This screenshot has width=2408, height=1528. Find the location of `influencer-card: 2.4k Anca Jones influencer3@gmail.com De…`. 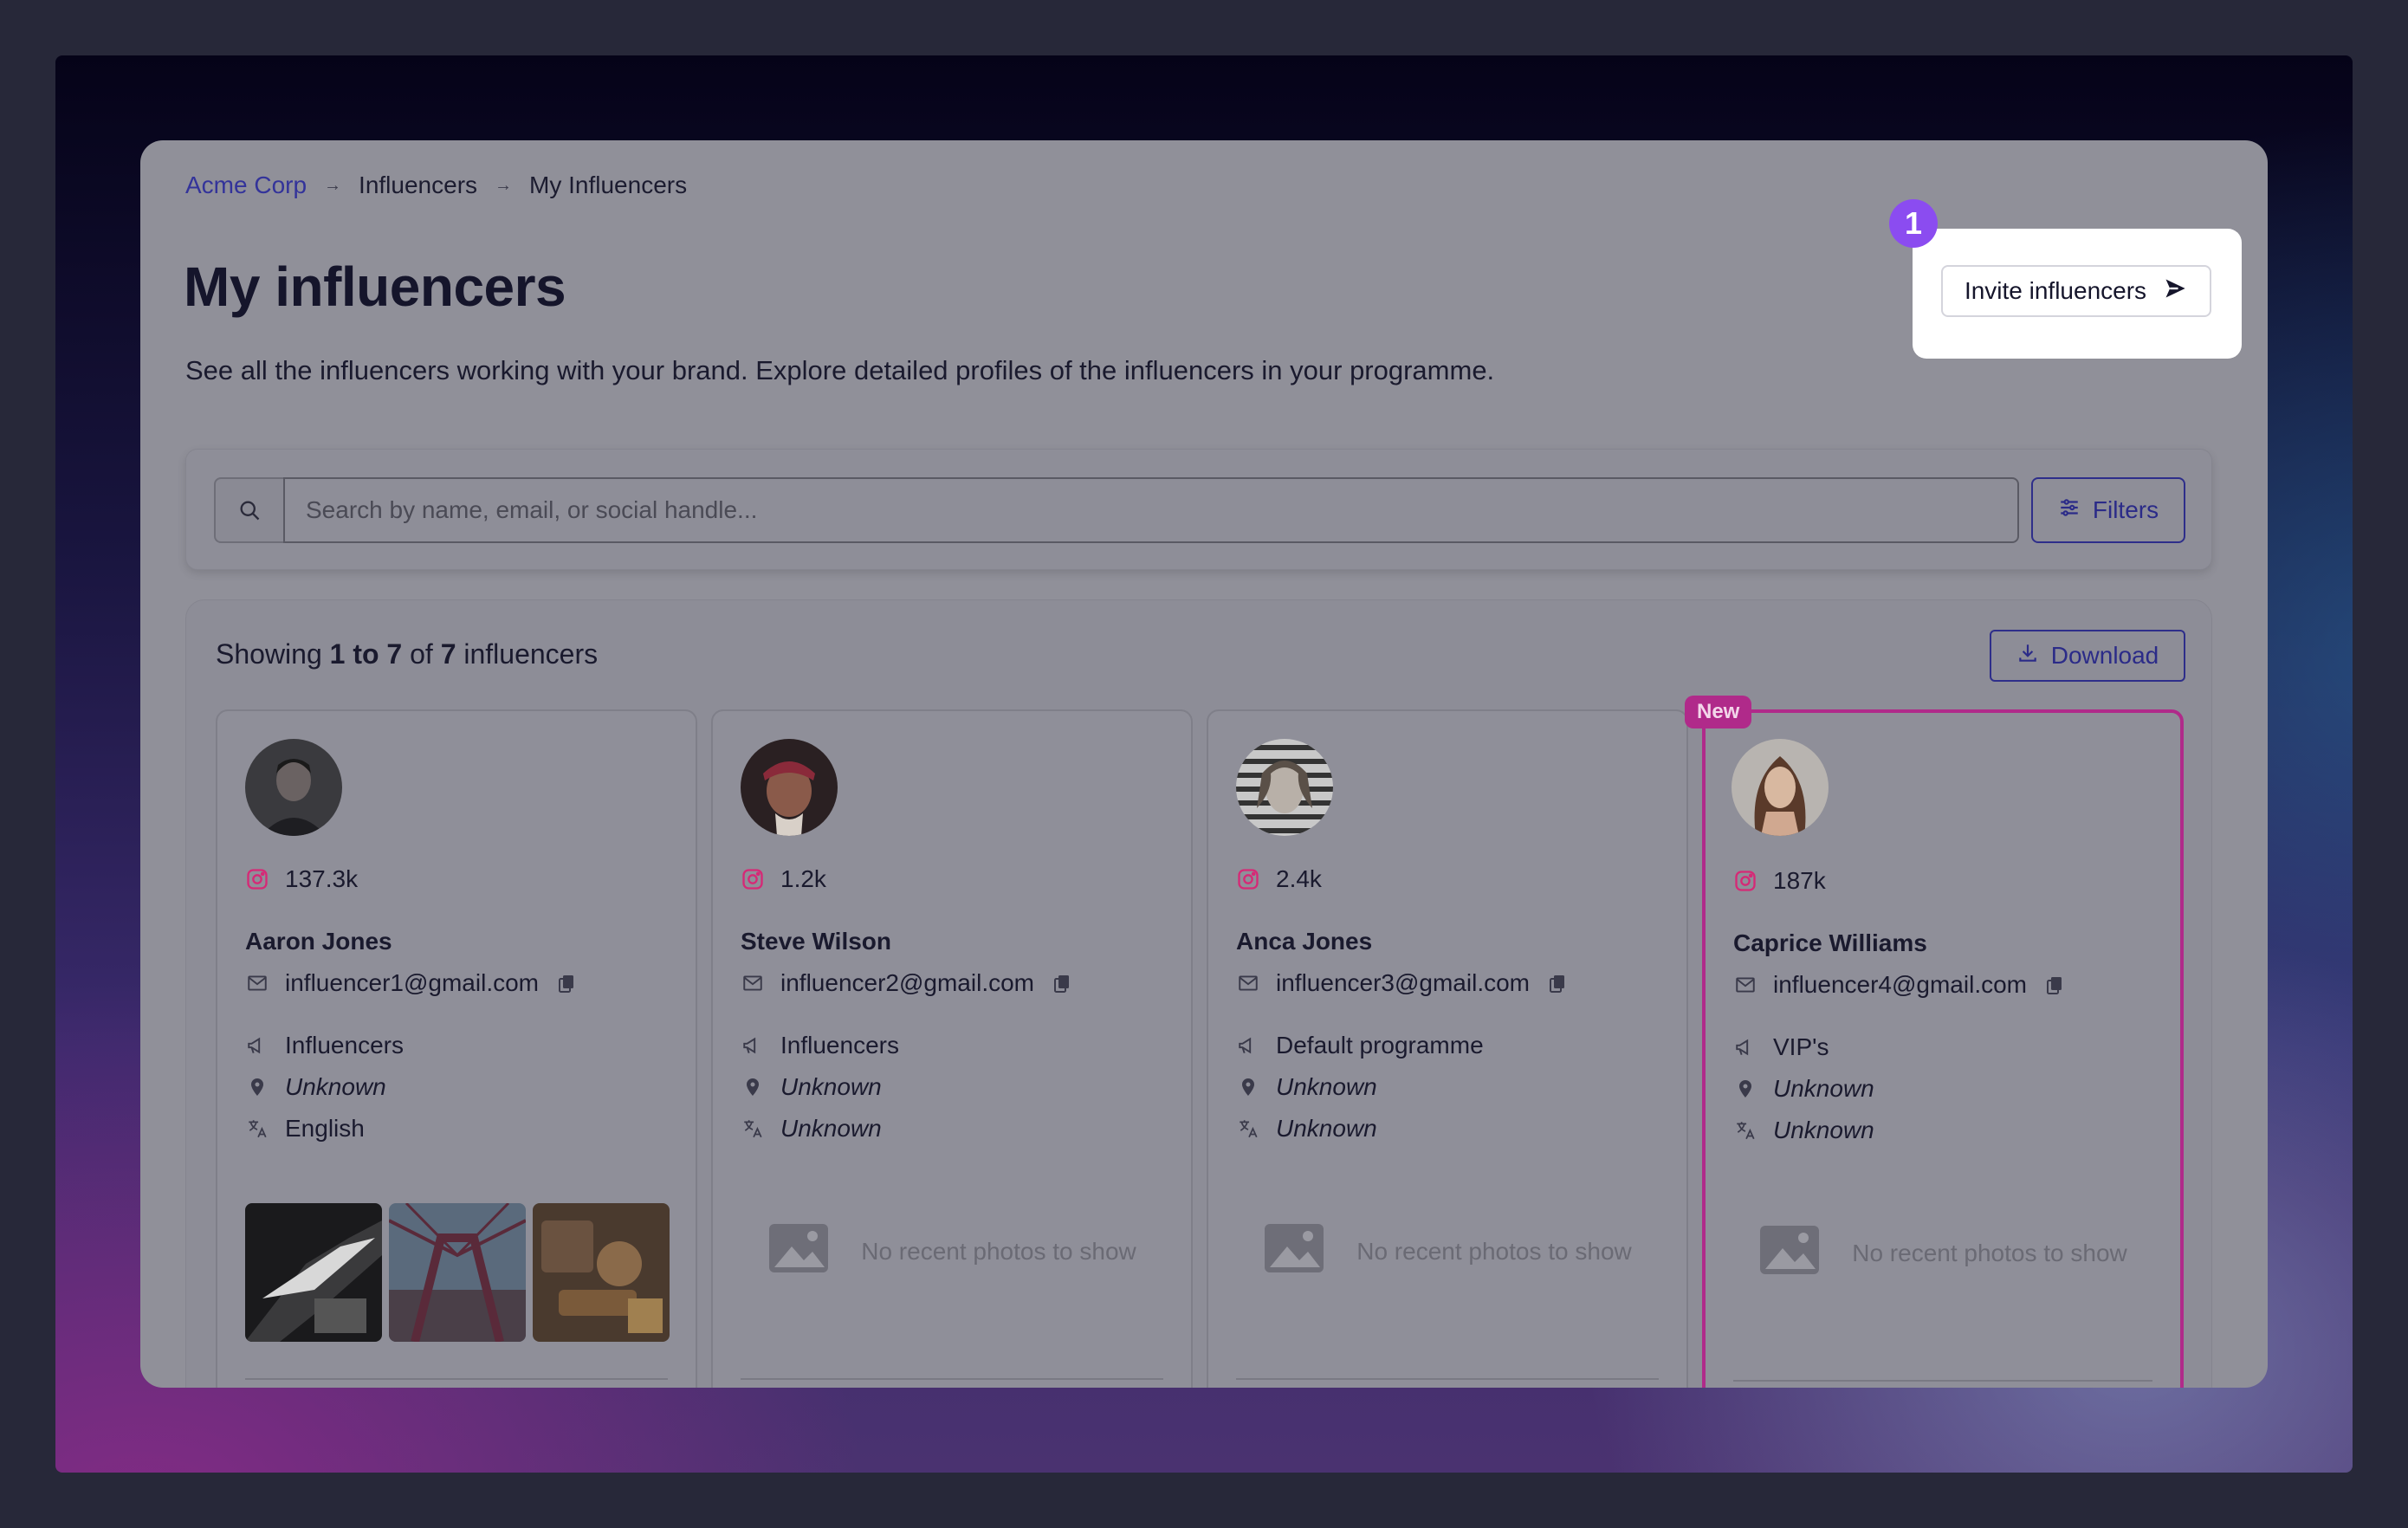

influencer-card: 2.4k Anca Jones influencer3@gmail.com De… is located at coordinates (1447, 1048).